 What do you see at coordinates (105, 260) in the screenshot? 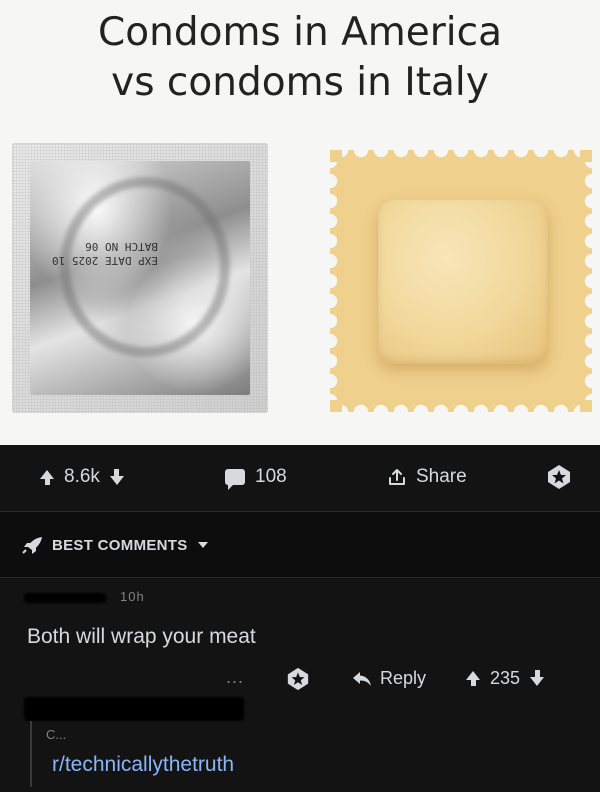
I see `wrapper-print-line-1: EXP DATE 2025 10` at bounding box center [105, 260].